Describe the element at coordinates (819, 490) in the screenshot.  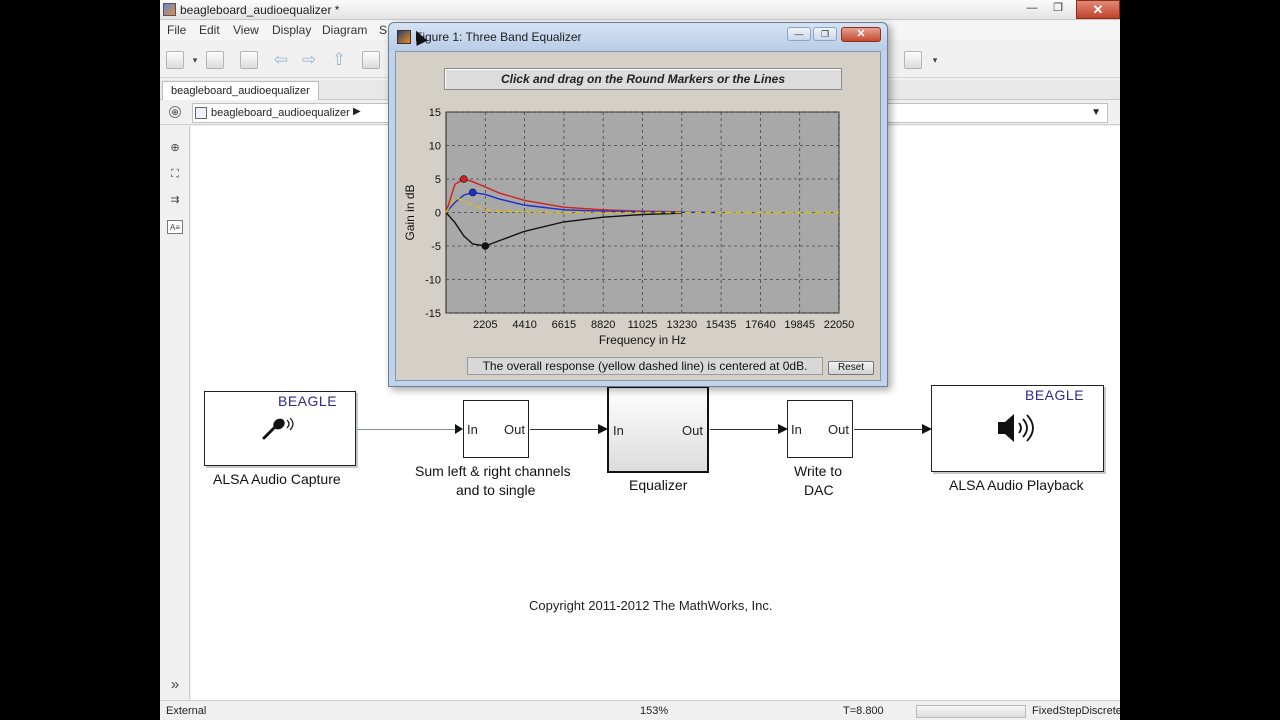
I see `dac-caption-line2: DAC` at that location.